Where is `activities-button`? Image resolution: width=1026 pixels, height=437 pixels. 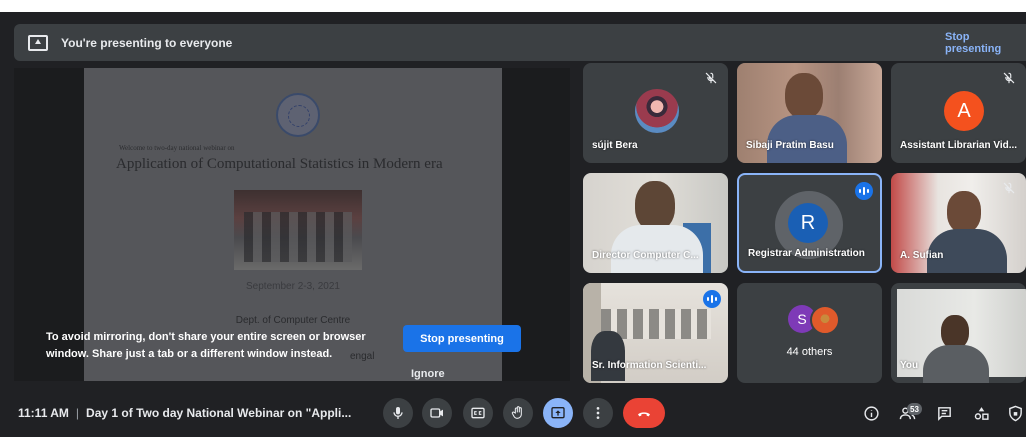 activities-button is located at coordinates (981, 413).